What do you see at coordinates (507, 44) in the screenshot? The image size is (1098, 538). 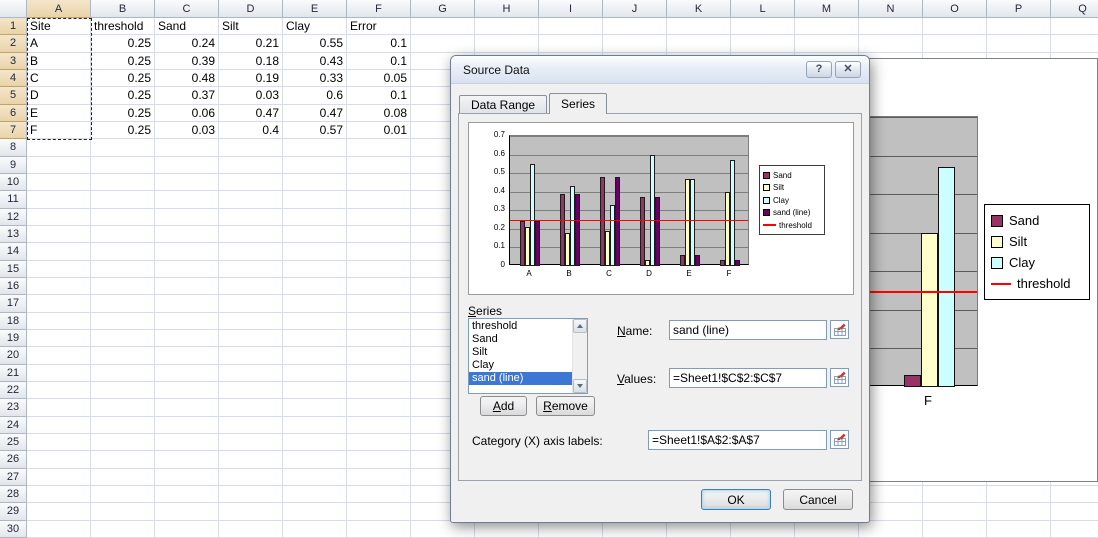 I see `cell-h2` at bounding box center [507, 44].